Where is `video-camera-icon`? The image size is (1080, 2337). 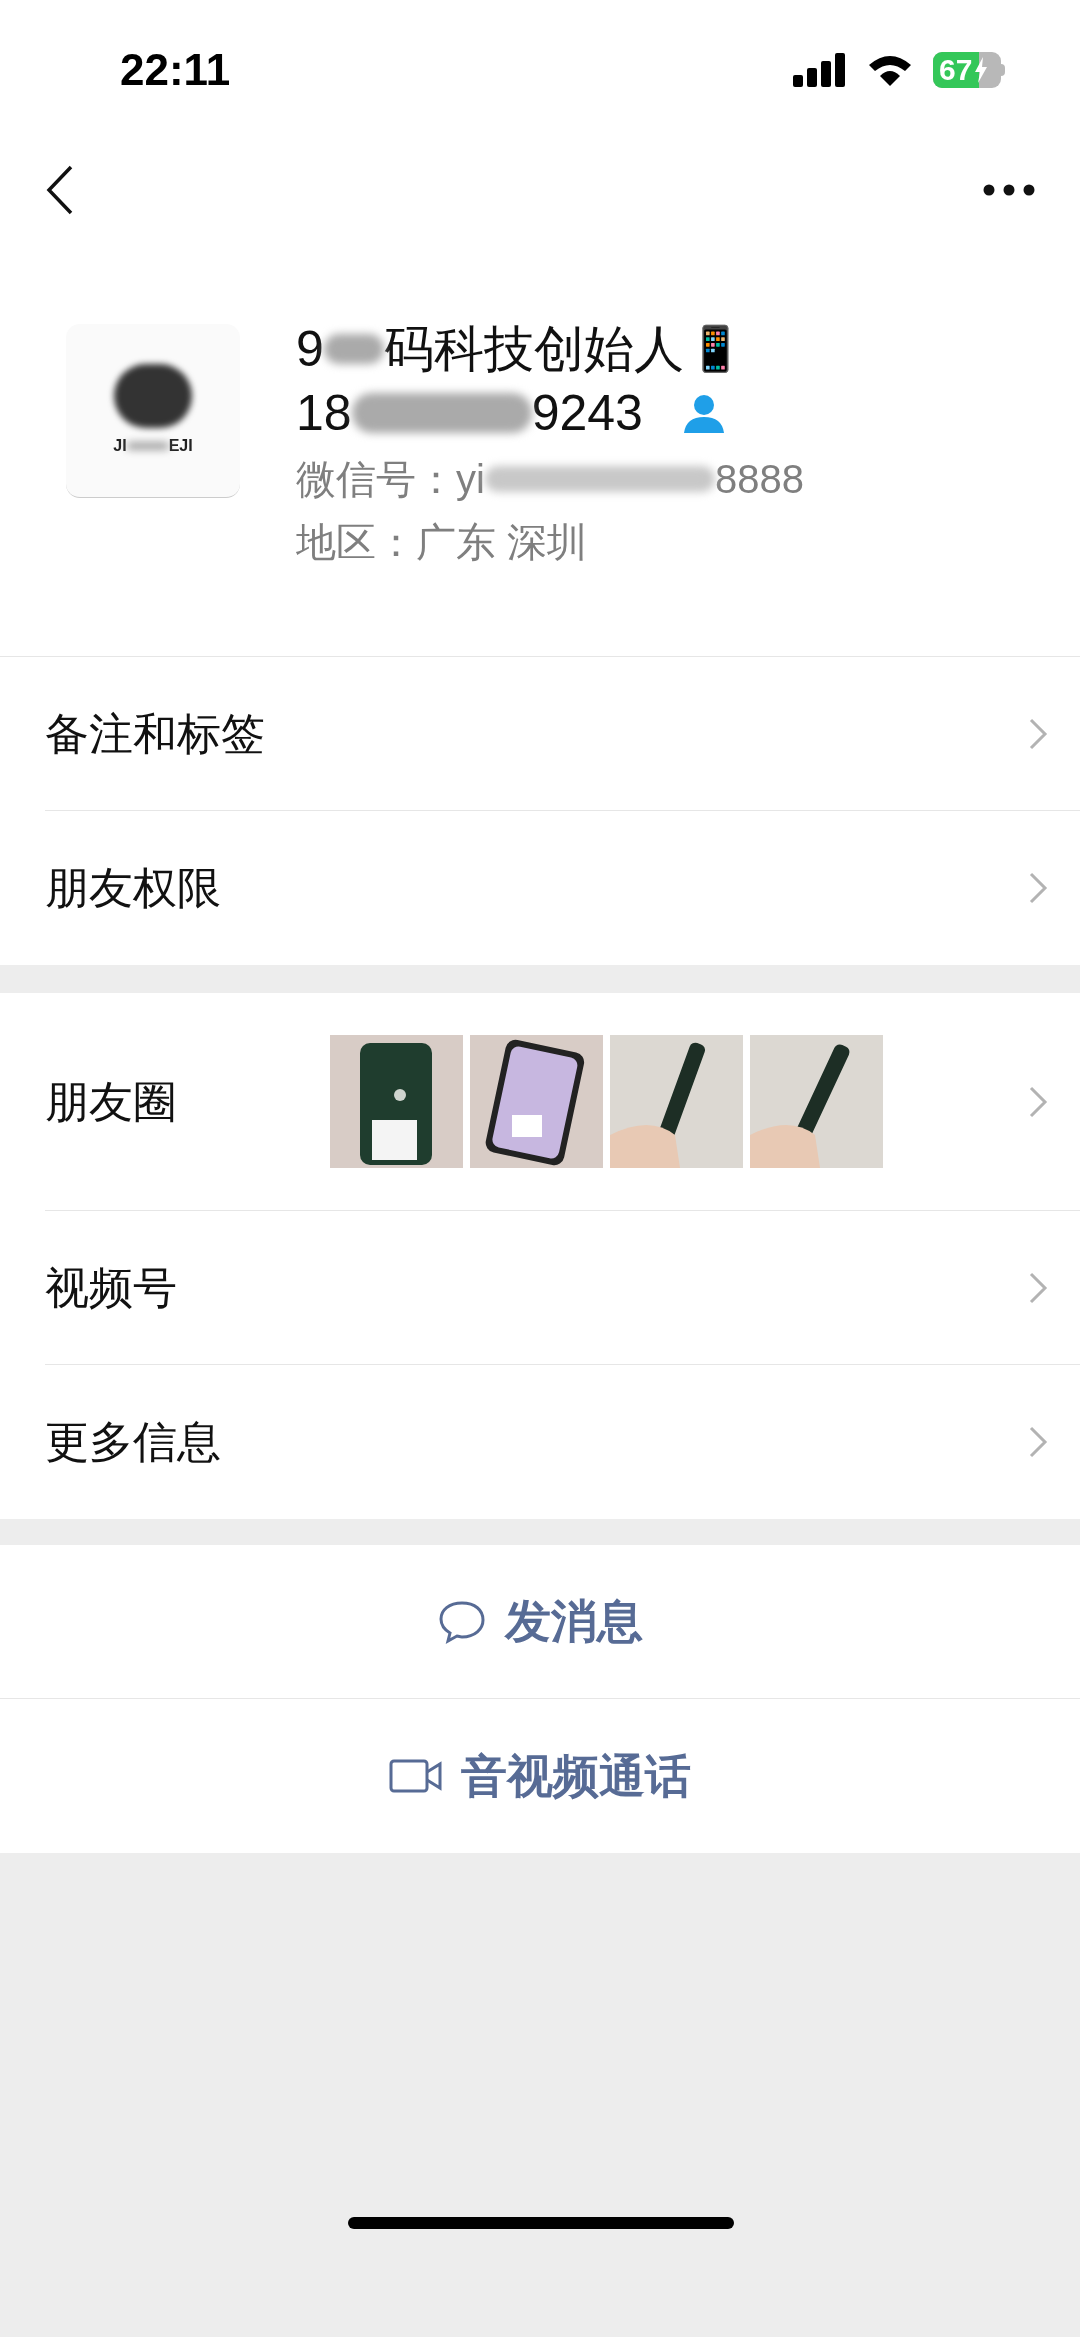 video-camera-icon is located at coordinates (416, 1776).